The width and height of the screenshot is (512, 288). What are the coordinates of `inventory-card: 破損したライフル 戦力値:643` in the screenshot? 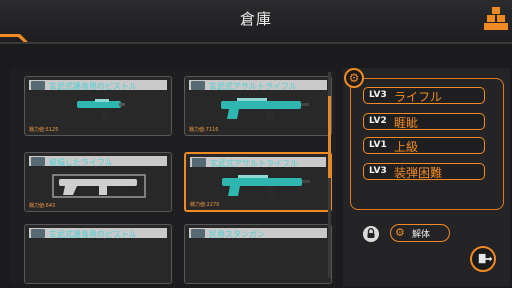 It's located at (98, 182).